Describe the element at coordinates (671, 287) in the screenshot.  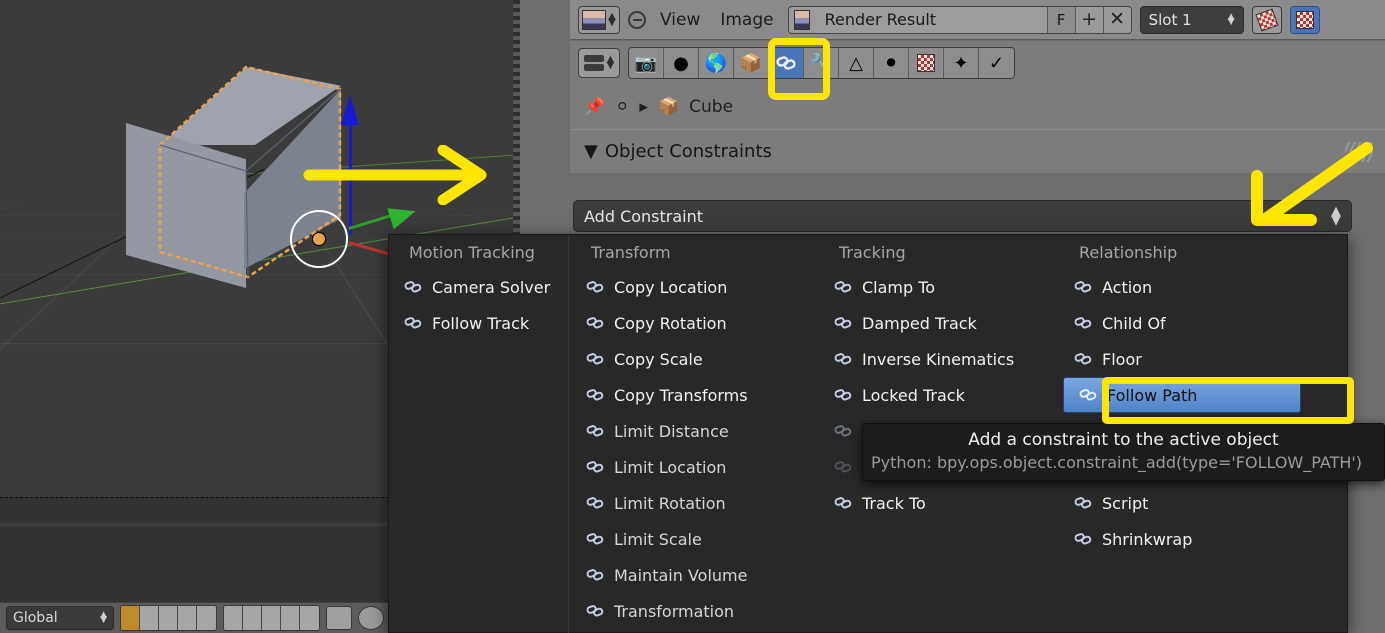
I see `menu-item-label: Copy Location` at that location.